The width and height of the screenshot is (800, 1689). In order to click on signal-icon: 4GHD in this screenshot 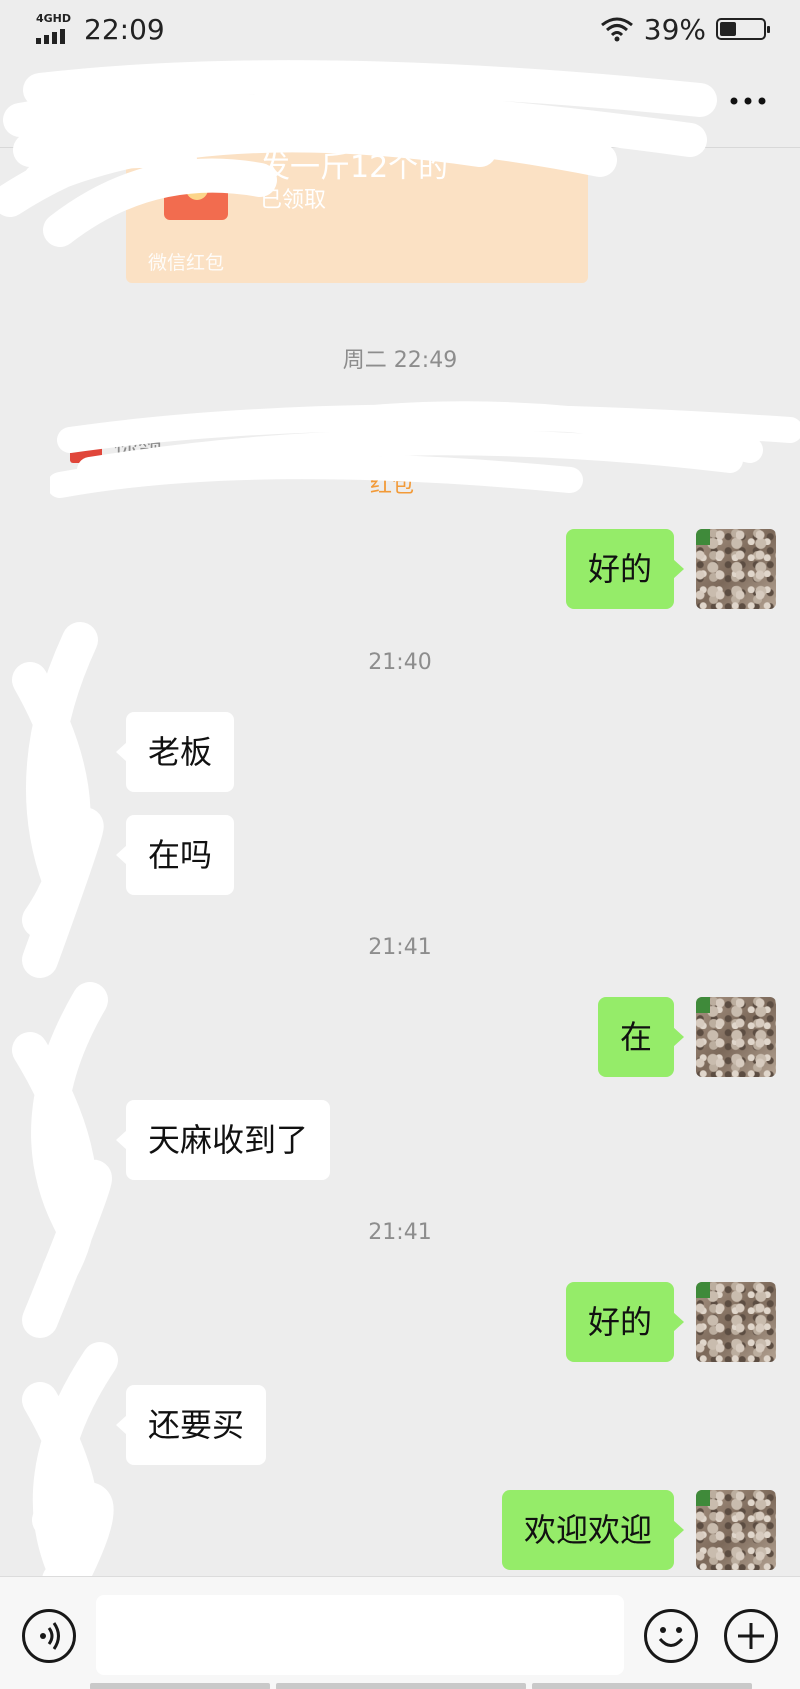, I will do `click(55, 28)`.